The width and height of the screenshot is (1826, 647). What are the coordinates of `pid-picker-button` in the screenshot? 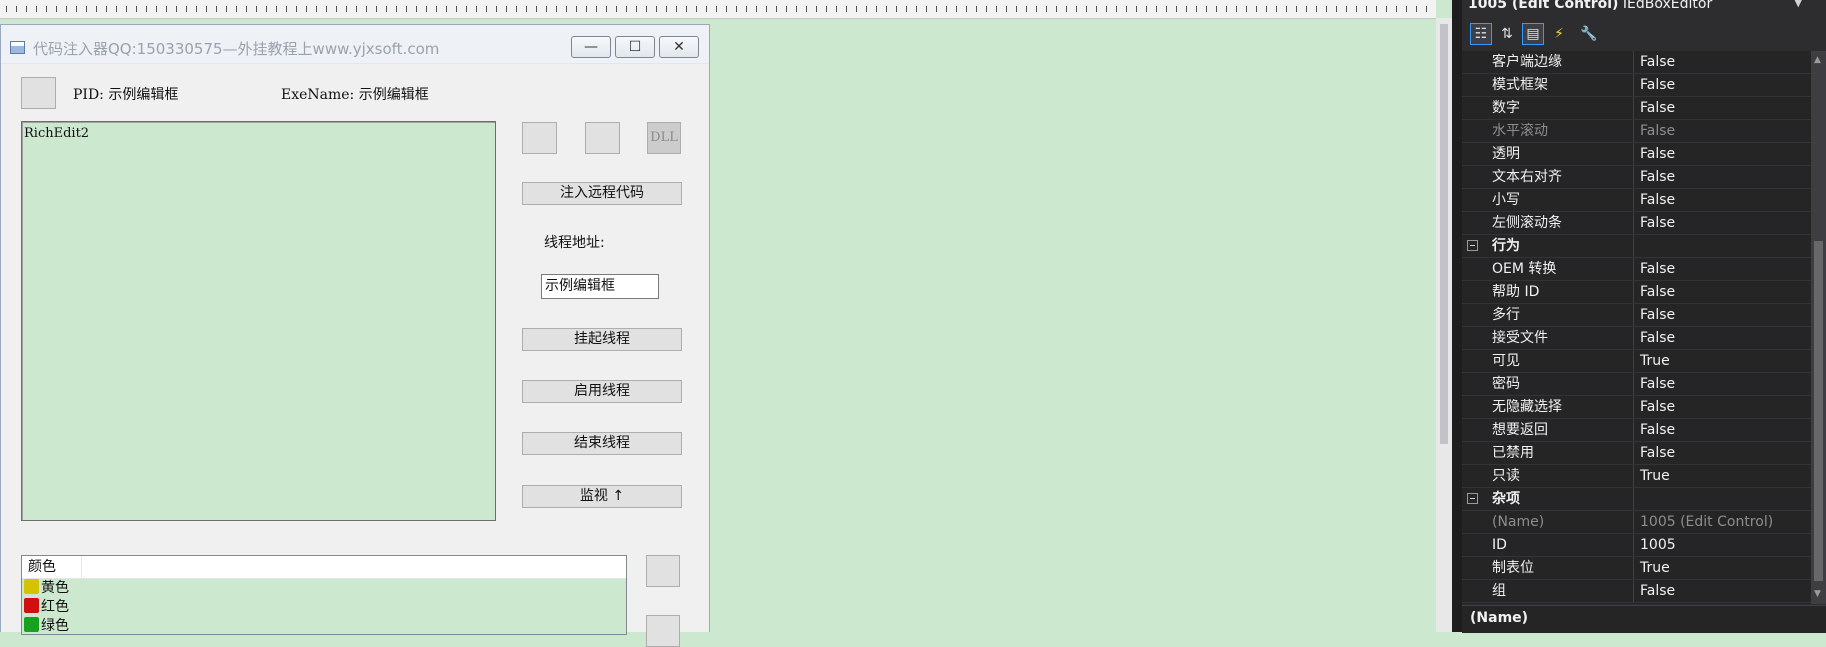 It's located at (38, 93).